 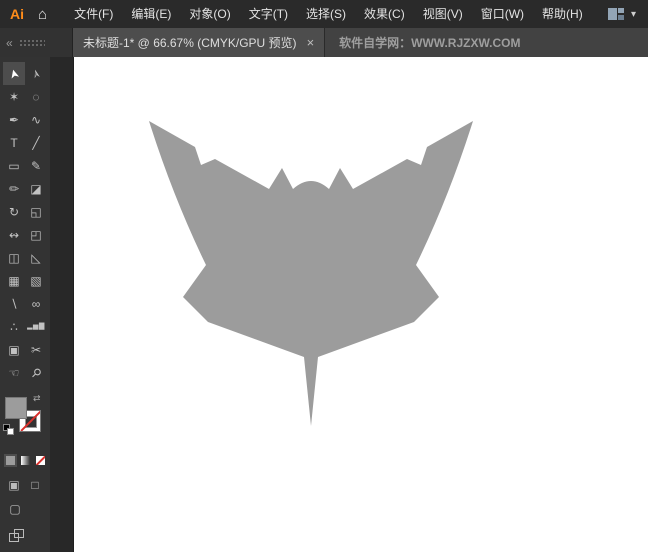 I want to click on eraser-icon: ◪, so click(x=36, y=188).